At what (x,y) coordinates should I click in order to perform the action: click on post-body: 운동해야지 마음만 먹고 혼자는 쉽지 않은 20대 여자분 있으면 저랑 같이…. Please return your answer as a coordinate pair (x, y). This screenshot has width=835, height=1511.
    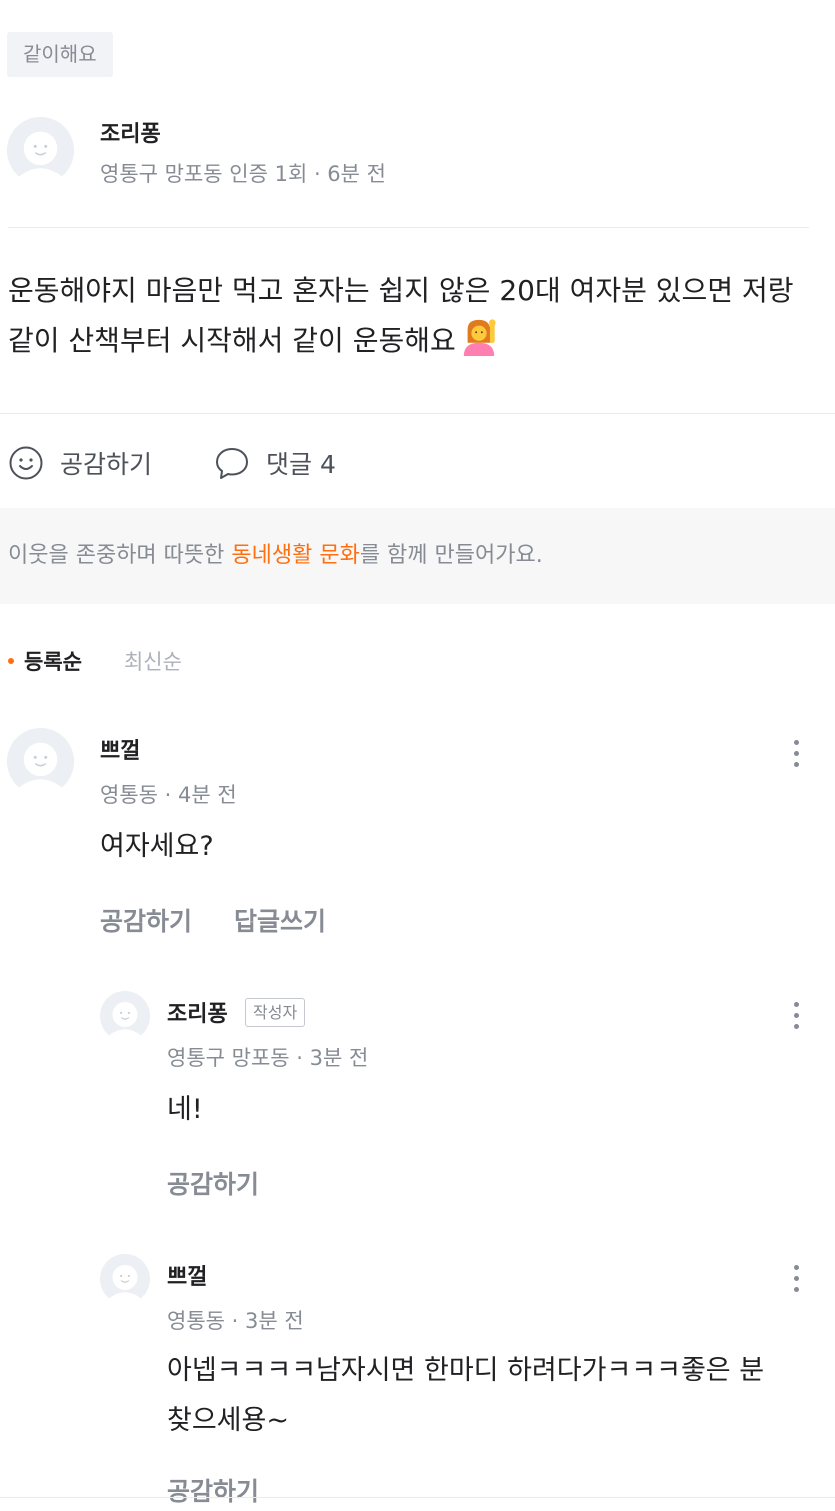
    Looking at the image, I should click on (413, 316).